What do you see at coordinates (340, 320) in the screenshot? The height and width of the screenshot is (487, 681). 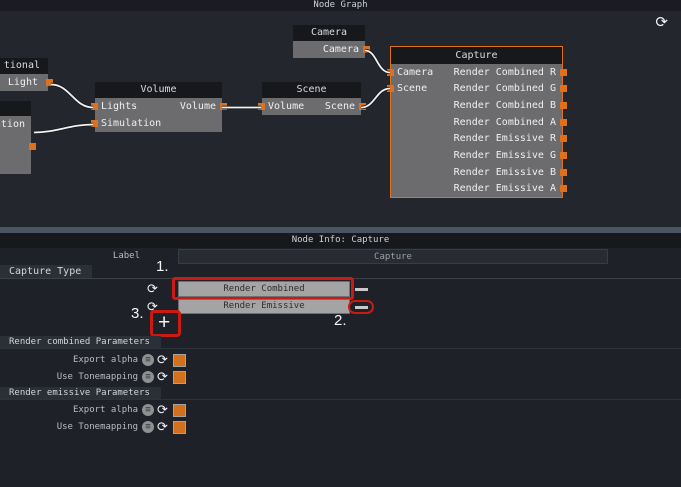 I see `annotation-number-2: 2.` at bounding box center [340, 320].